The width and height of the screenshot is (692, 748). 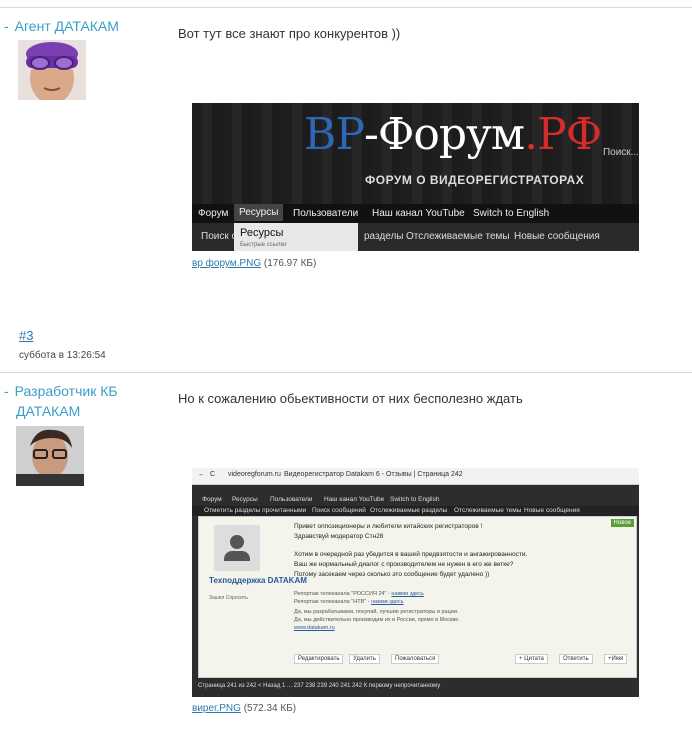 I want to click on user-avatar-icon, so click(x=237, y=548).